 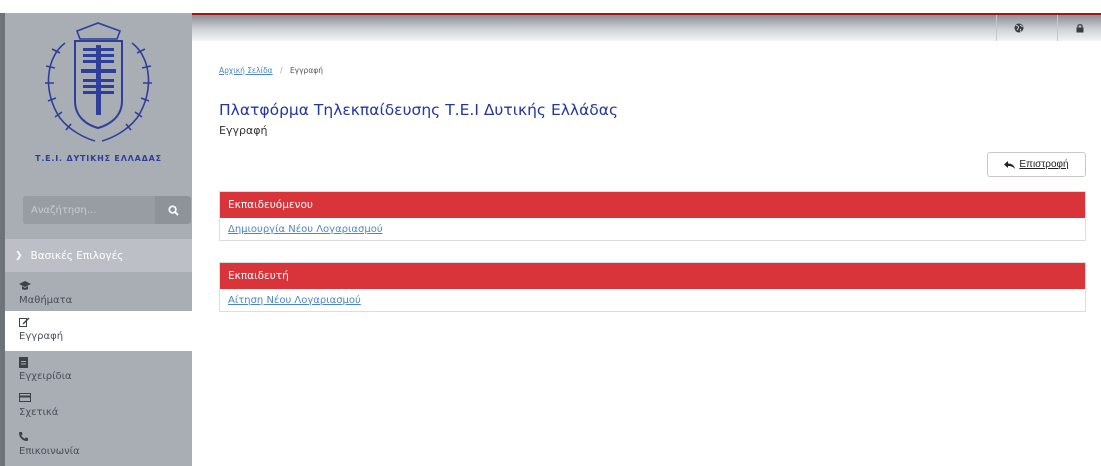 I want to click on search-button, so click(x=173, y=210).